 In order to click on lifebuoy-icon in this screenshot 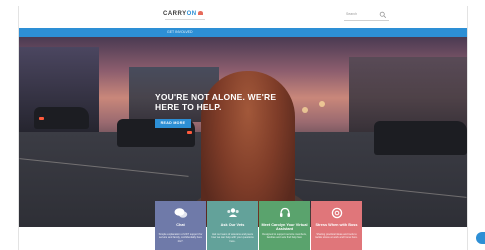, I will do `click(337, 213)`.